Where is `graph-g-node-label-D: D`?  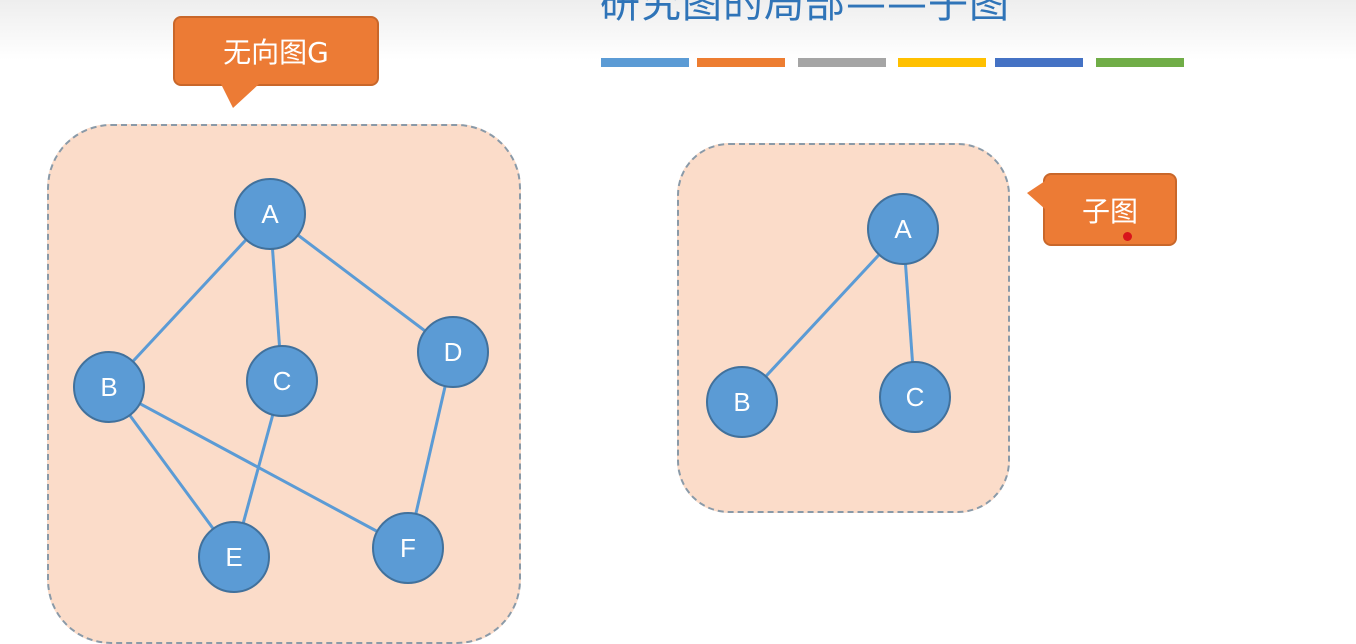
graph-g-node-label-D: D is located at coordinates (453, 352).